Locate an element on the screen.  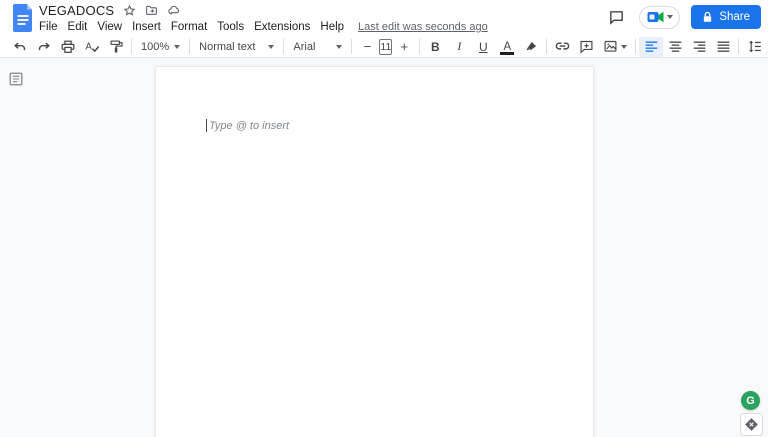
paint-format-button is located at coordinates (116, 47).